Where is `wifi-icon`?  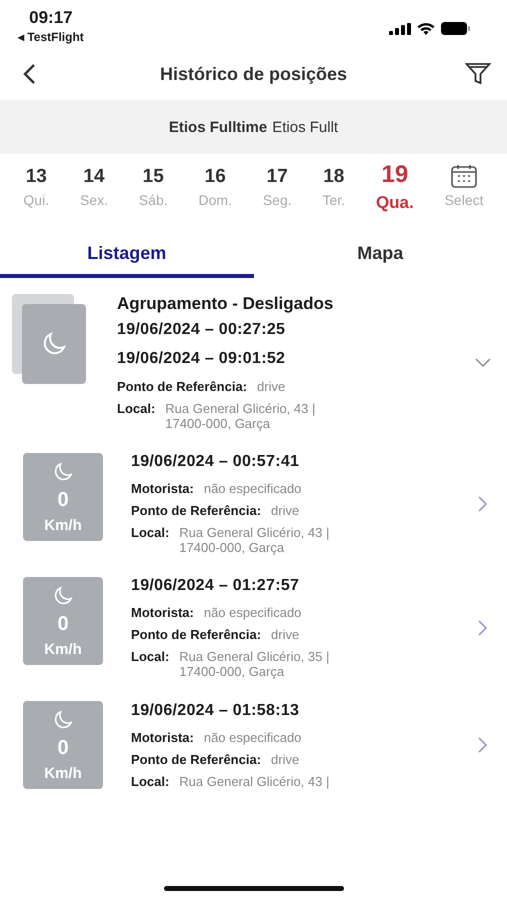 wifi-icon is located at coordinates (426, 28).